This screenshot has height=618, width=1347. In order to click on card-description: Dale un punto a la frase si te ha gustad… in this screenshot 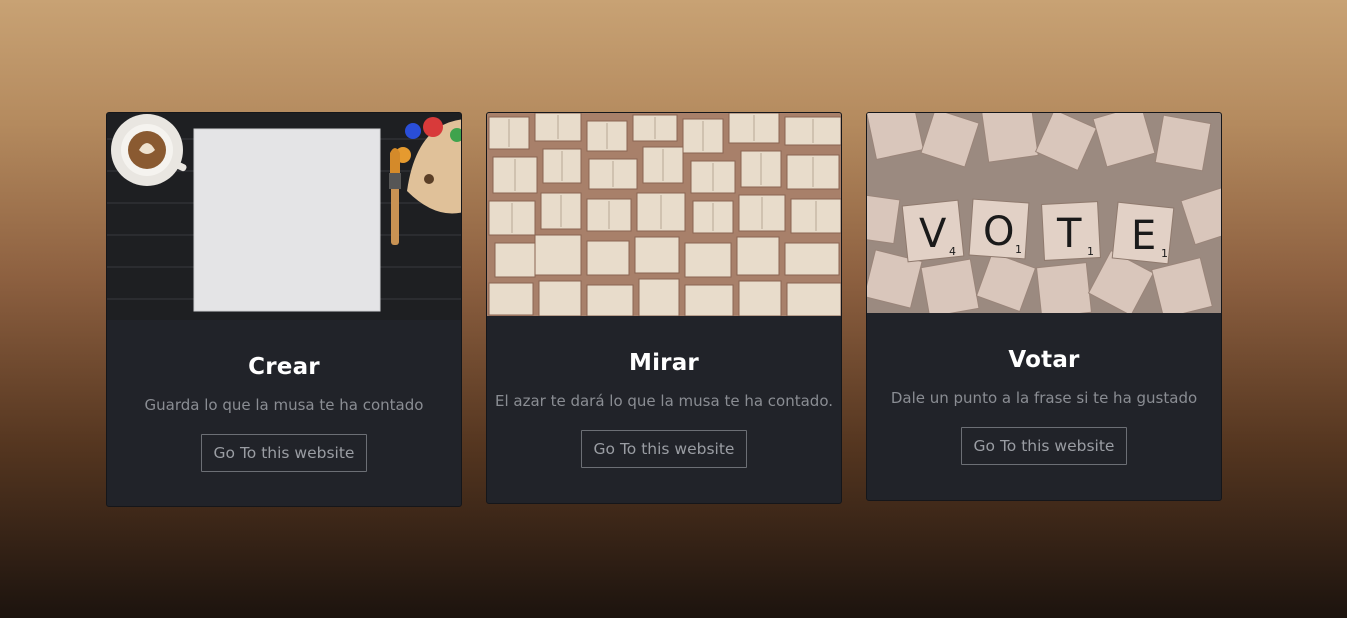, I will do `click(1044, 398)`.